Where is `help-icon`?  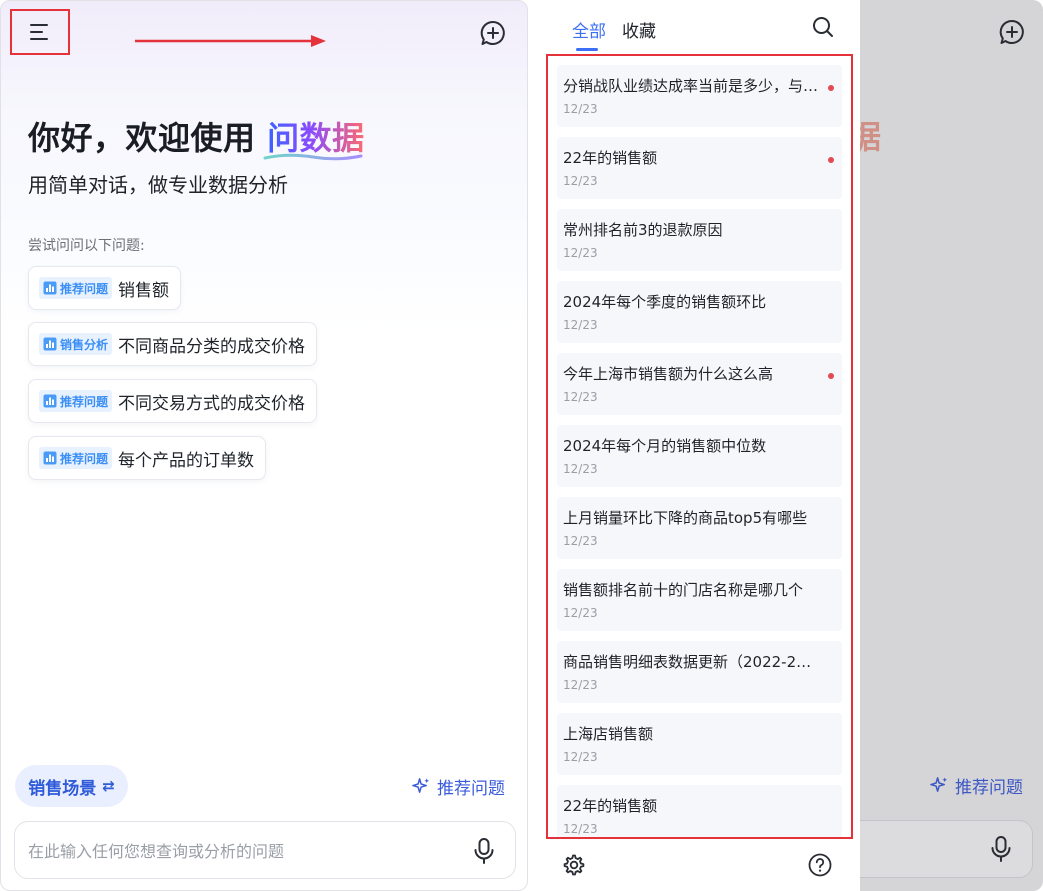
help-icon is located at coordinates (820, 865).